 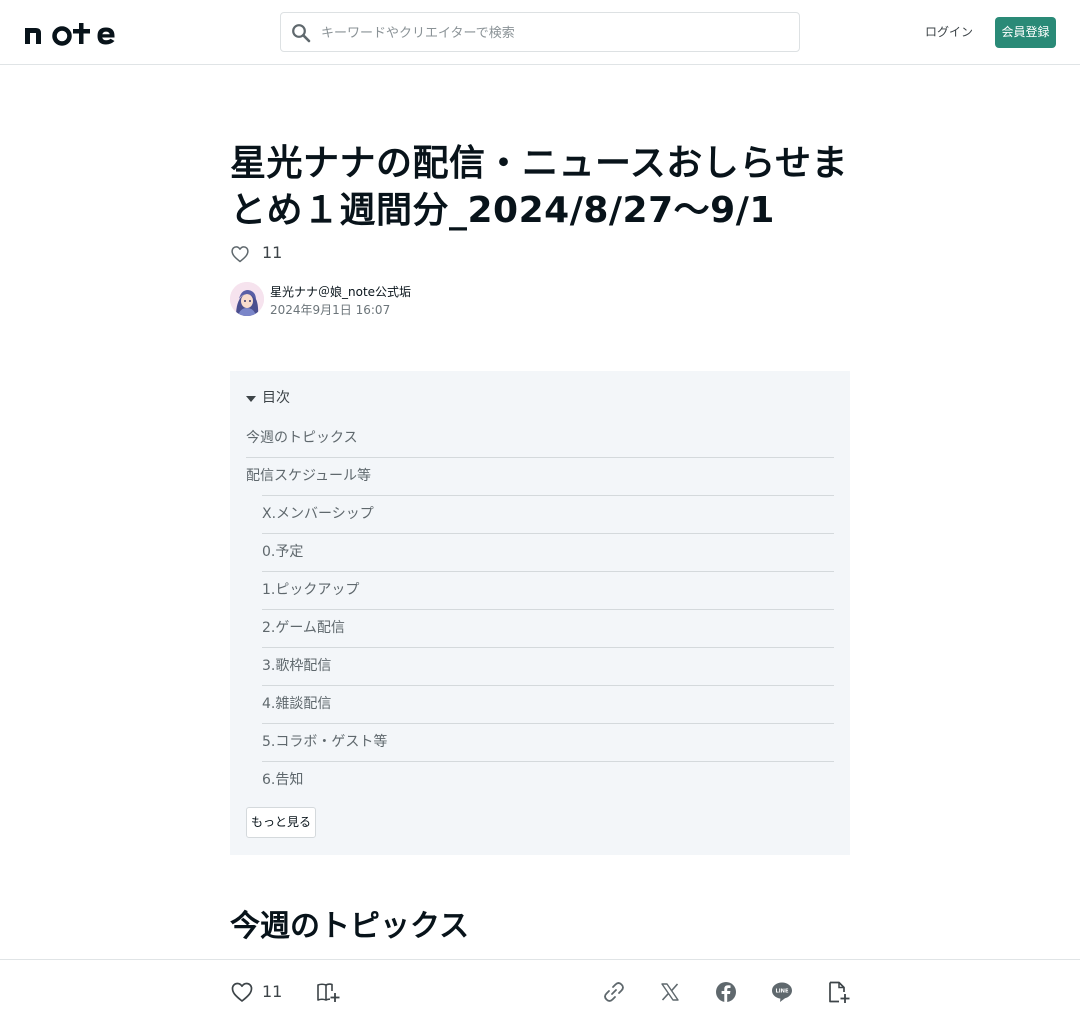 I want to click on toc-show-more-button: もっと見る, so click(x=281, y=822).